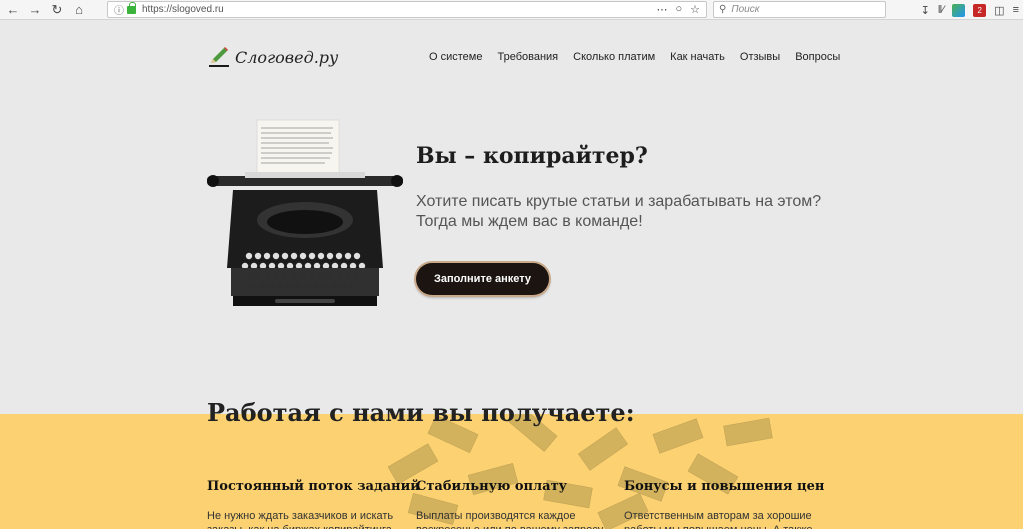 The image size is (1023, 529). Describe the element at coordinates (697, 57) in the screenshot. I see `nav-item-start: Как начать` at that location.